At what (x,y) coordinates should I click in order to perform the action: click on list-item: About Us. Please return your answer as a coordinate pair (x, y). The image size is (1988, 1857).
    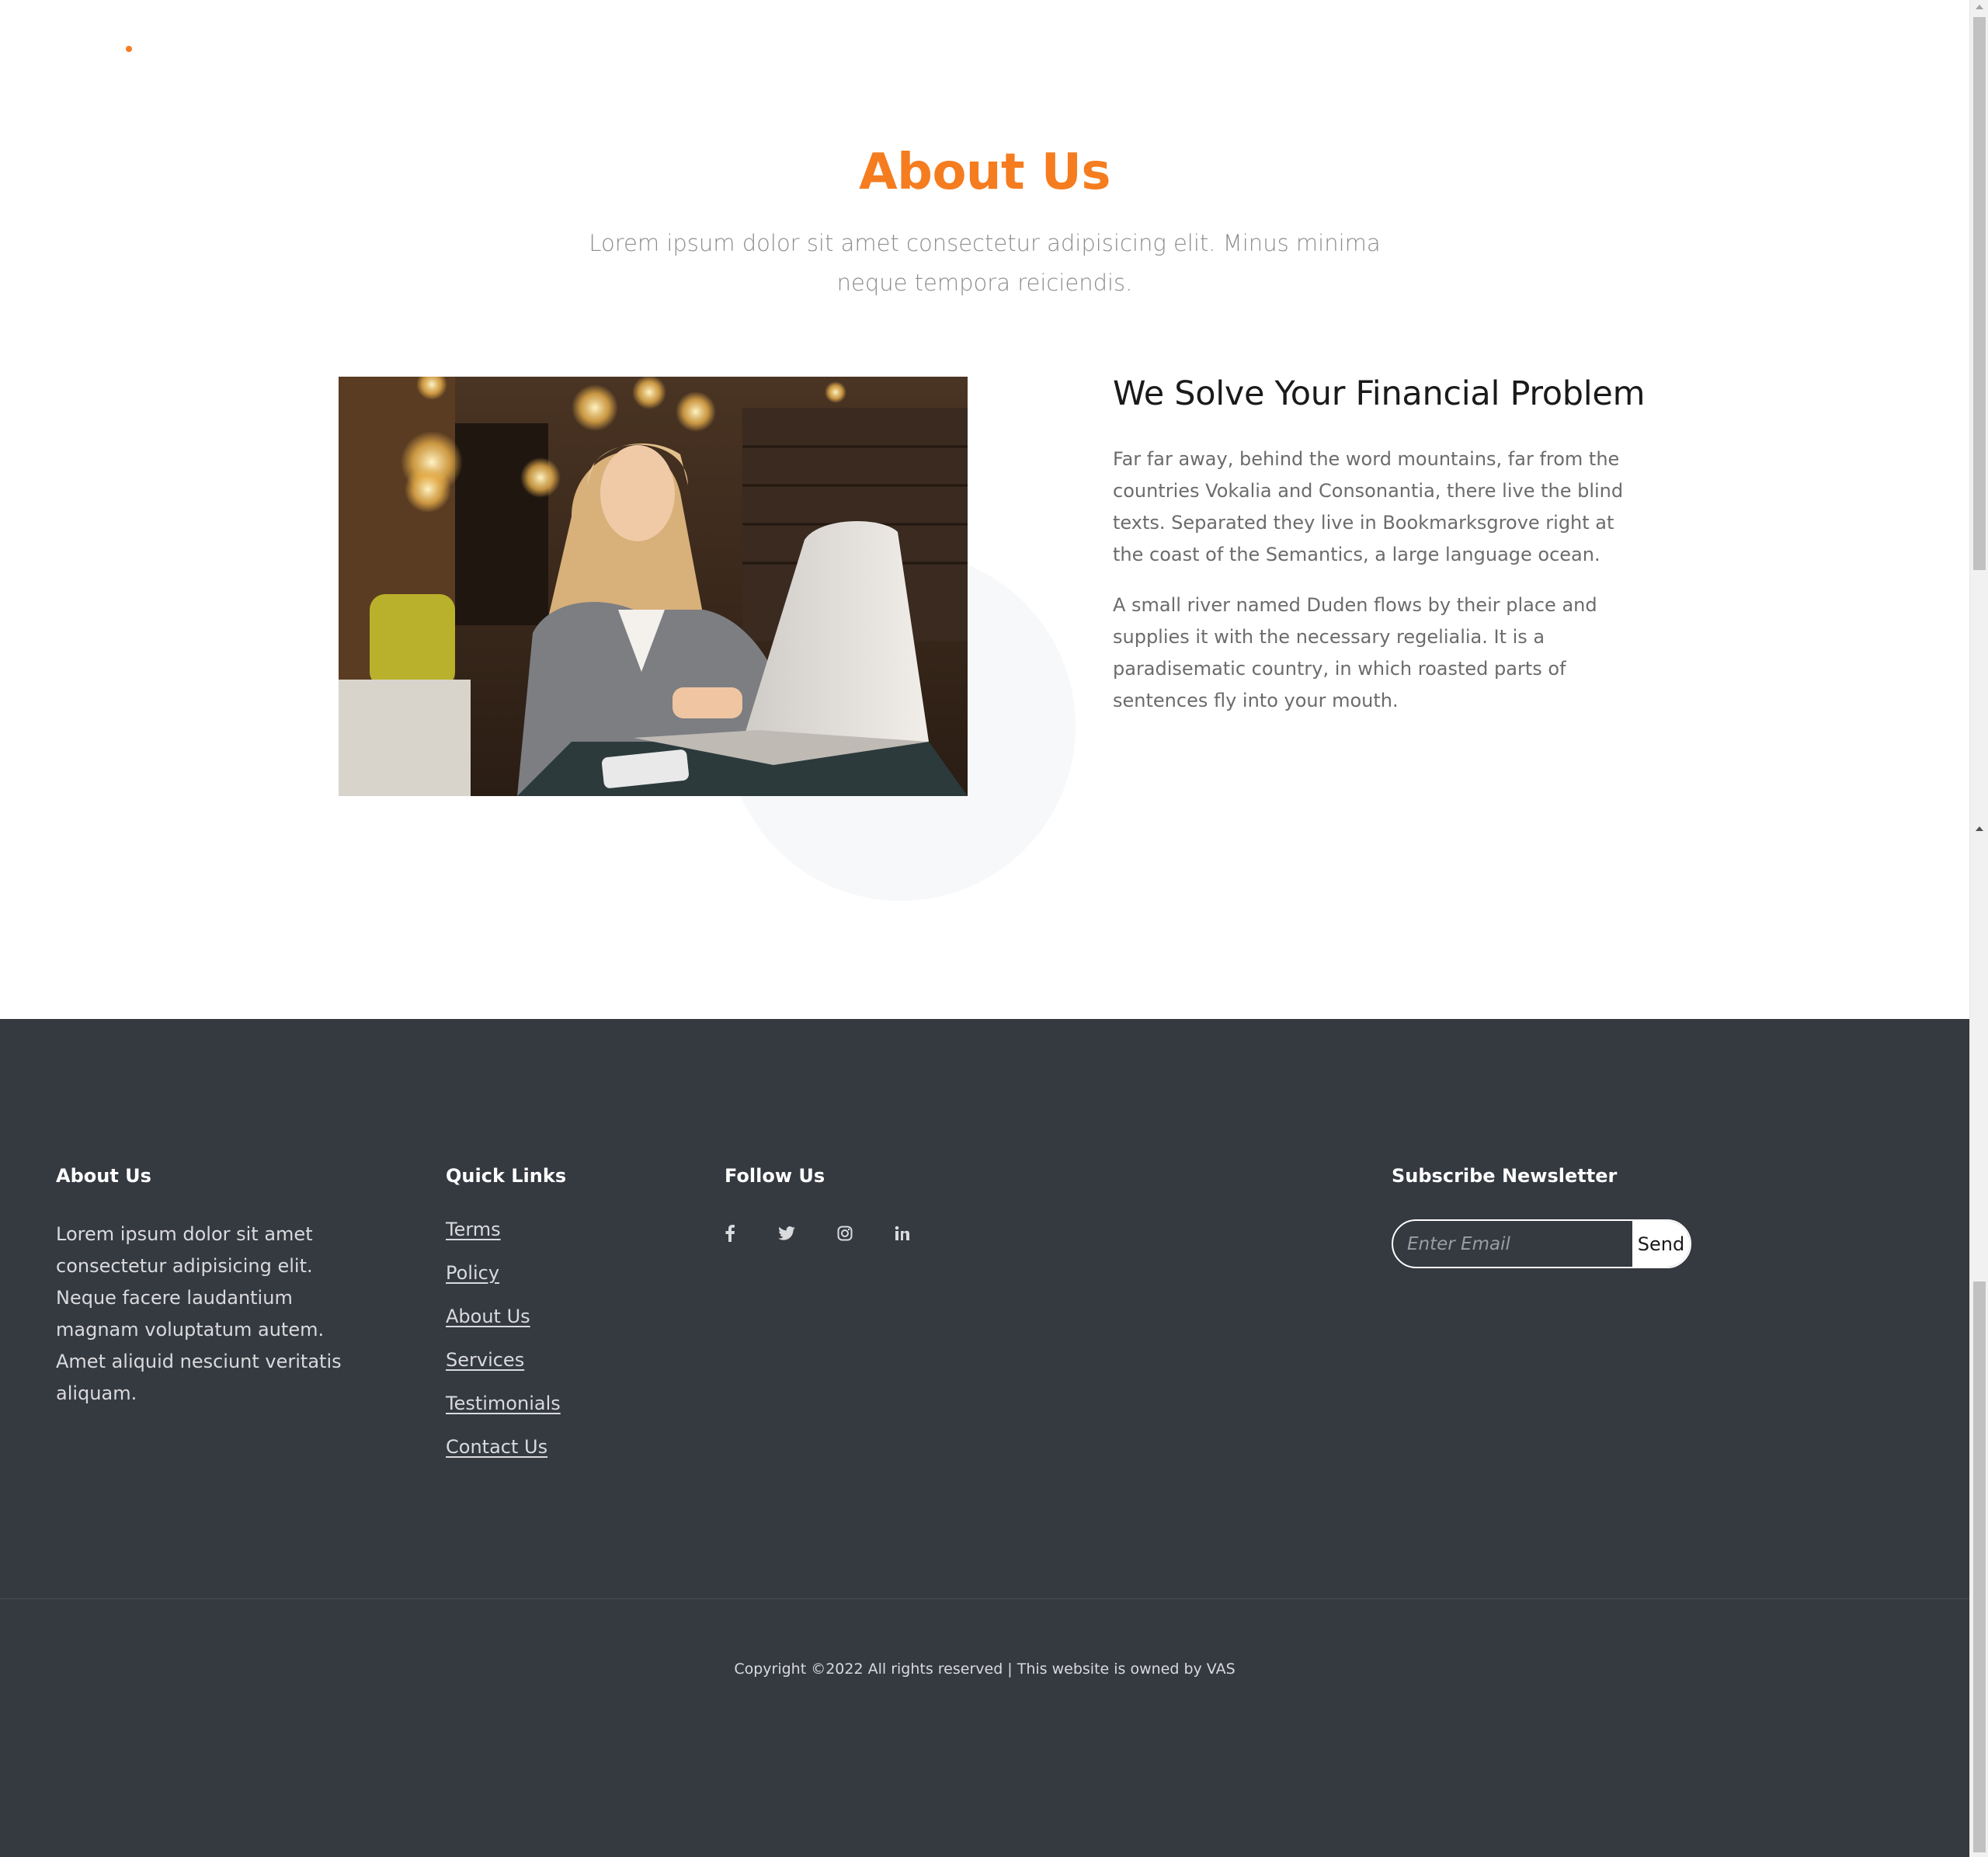
    Looking at the image, I should click on (503, 1327).